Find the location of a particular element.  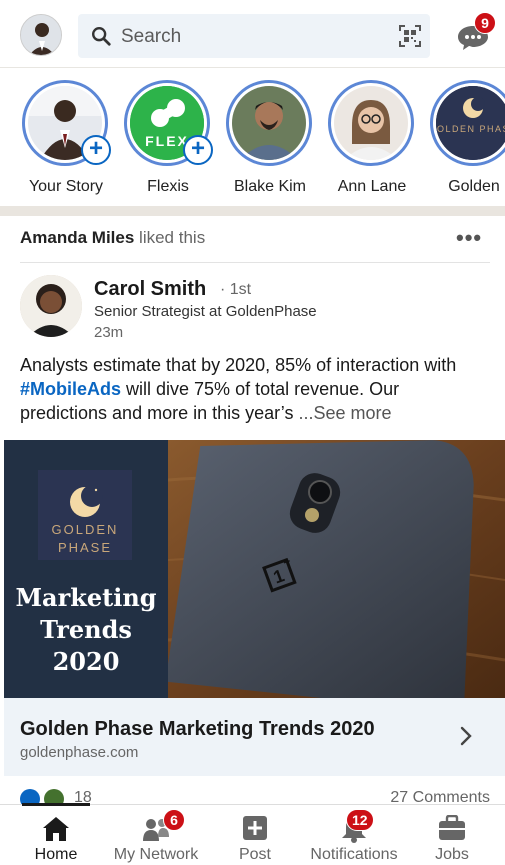

top-bar: Search 9 is located at coordinates (252, 34).